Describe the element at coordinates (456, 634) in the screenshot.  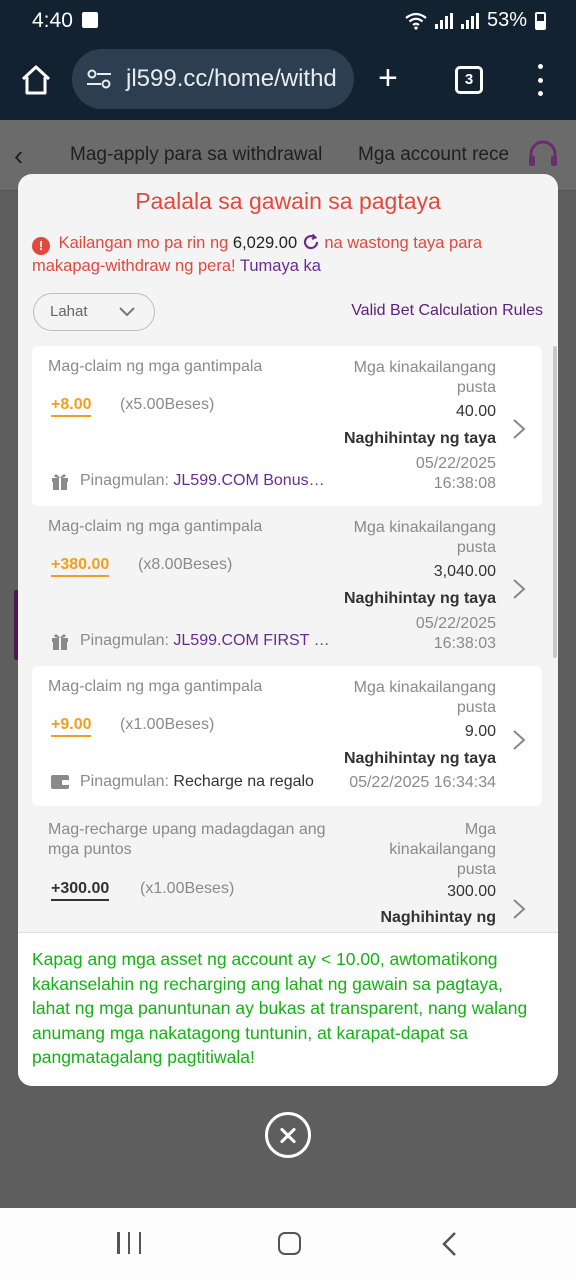
I see `timestamp: 05/22/2025 16:38:03` at that location.